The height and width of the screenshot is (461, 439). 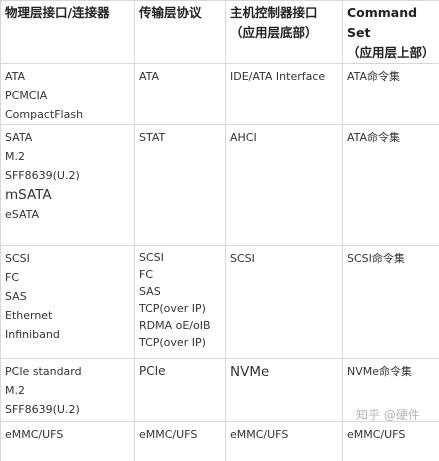 I want to click on cell-line: Infiniband, so click(x=69, y=334).